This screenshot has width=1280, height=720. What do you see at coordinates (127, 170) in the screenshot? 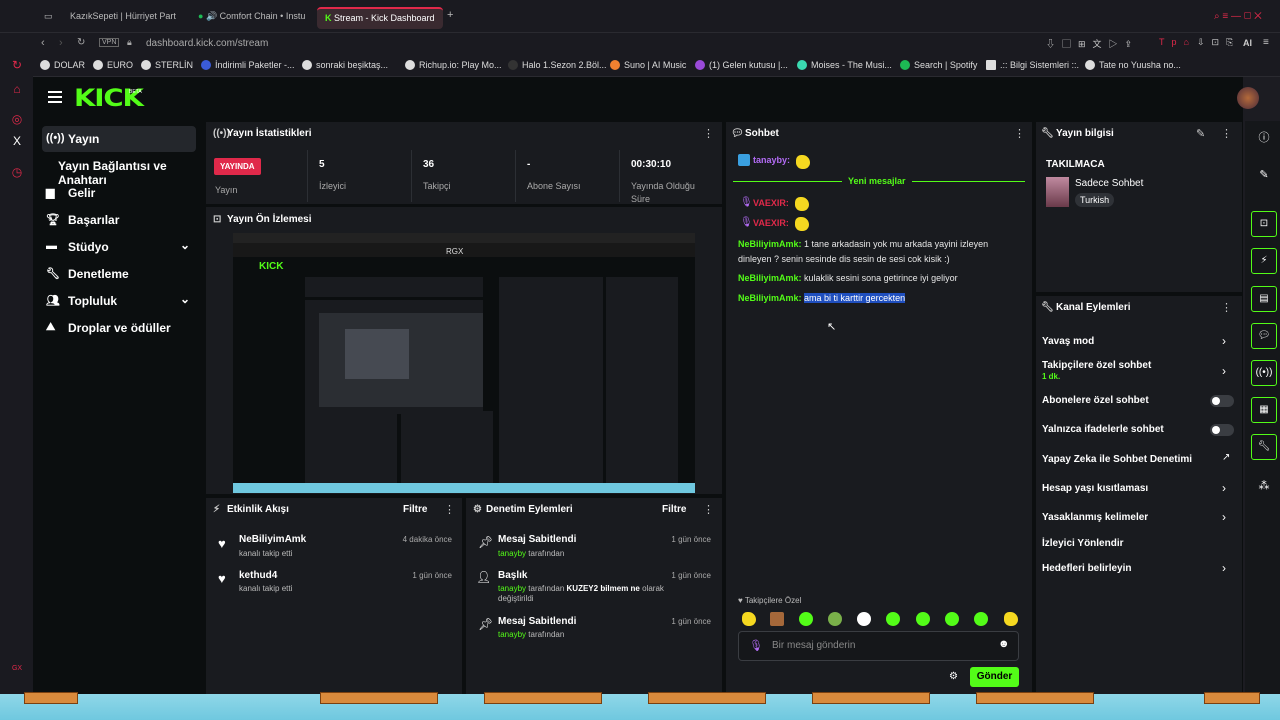
I see `nav-stream-key: Yayın Bağlantısı ve Anahtarı` at bounding box center [127, 170].